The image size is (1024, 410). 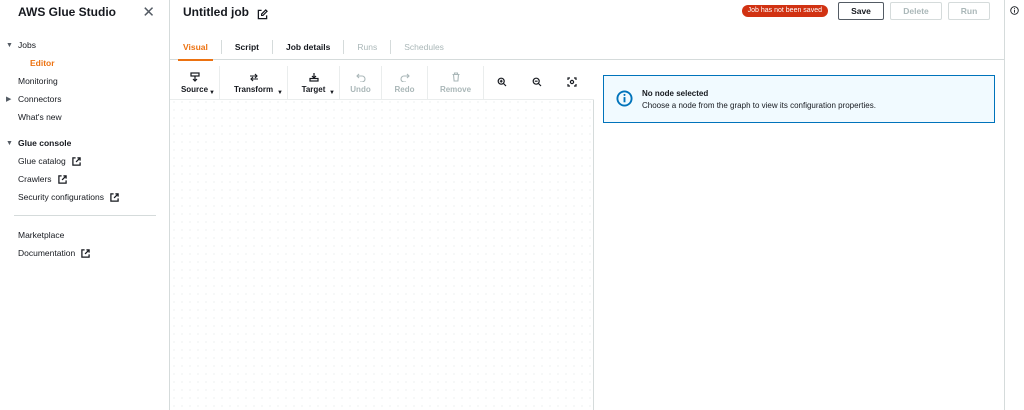 I want to click on run-button: Run, so click(x=969, y=11).